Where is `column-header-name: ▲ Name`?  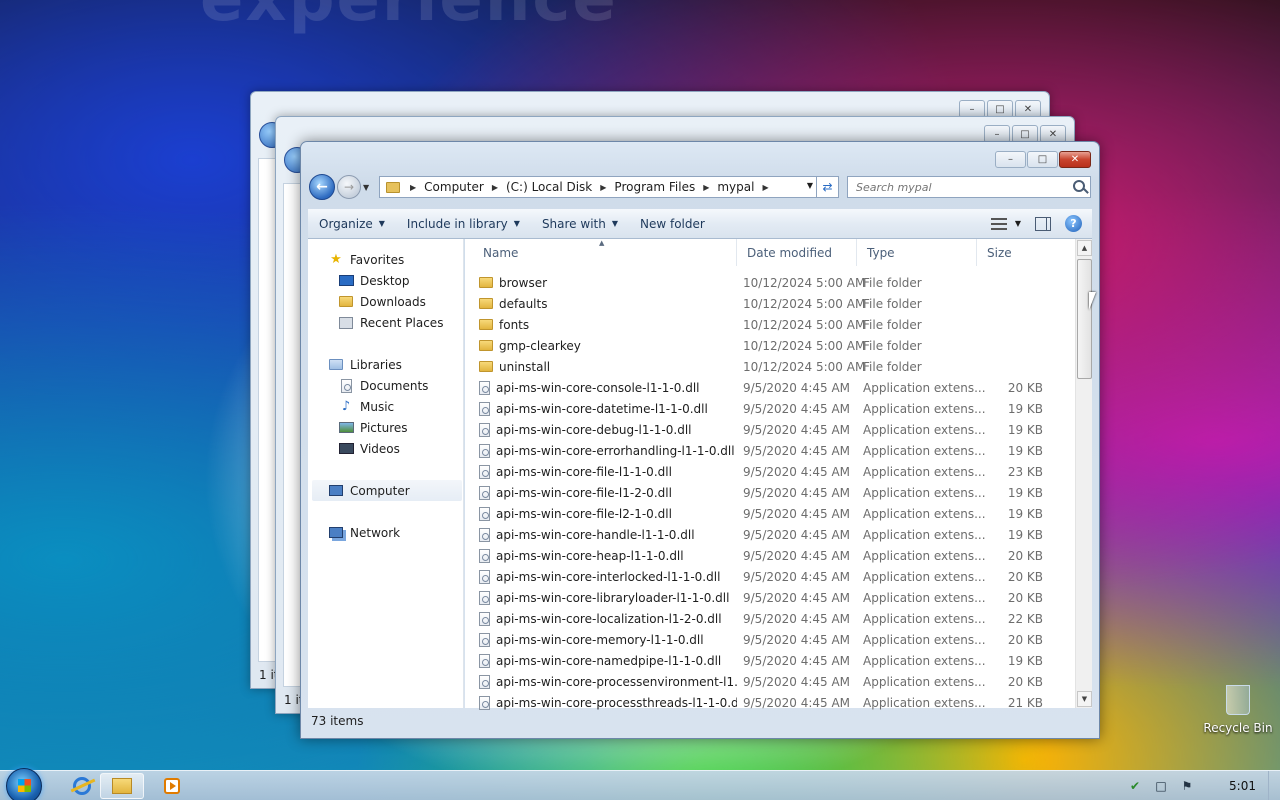
column-header-name: ▲ Name is located at coordinates (605, 252).